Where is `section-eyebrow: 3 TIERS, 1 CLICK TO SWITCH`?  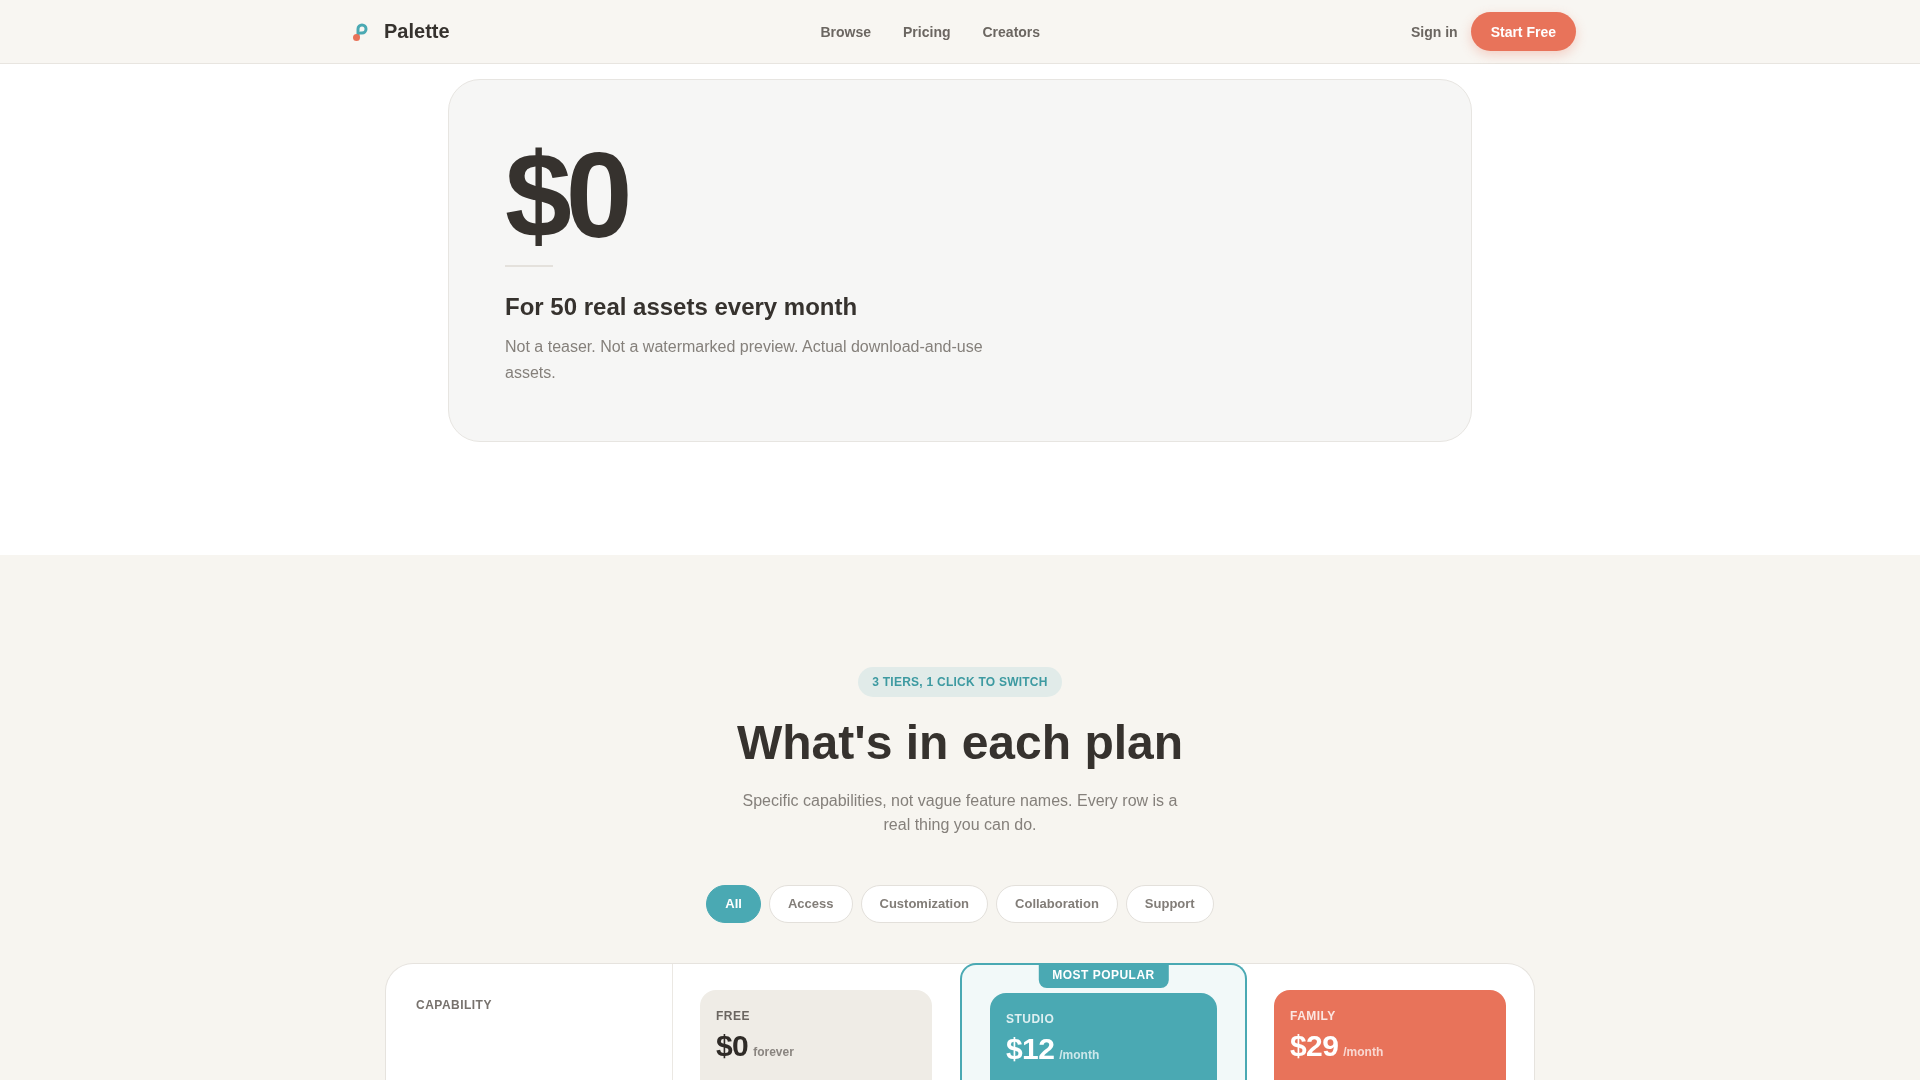 section-eyebrow: 3 TIERS, 1 CLICK TO SWITCH is located at coordinates (960, 682).